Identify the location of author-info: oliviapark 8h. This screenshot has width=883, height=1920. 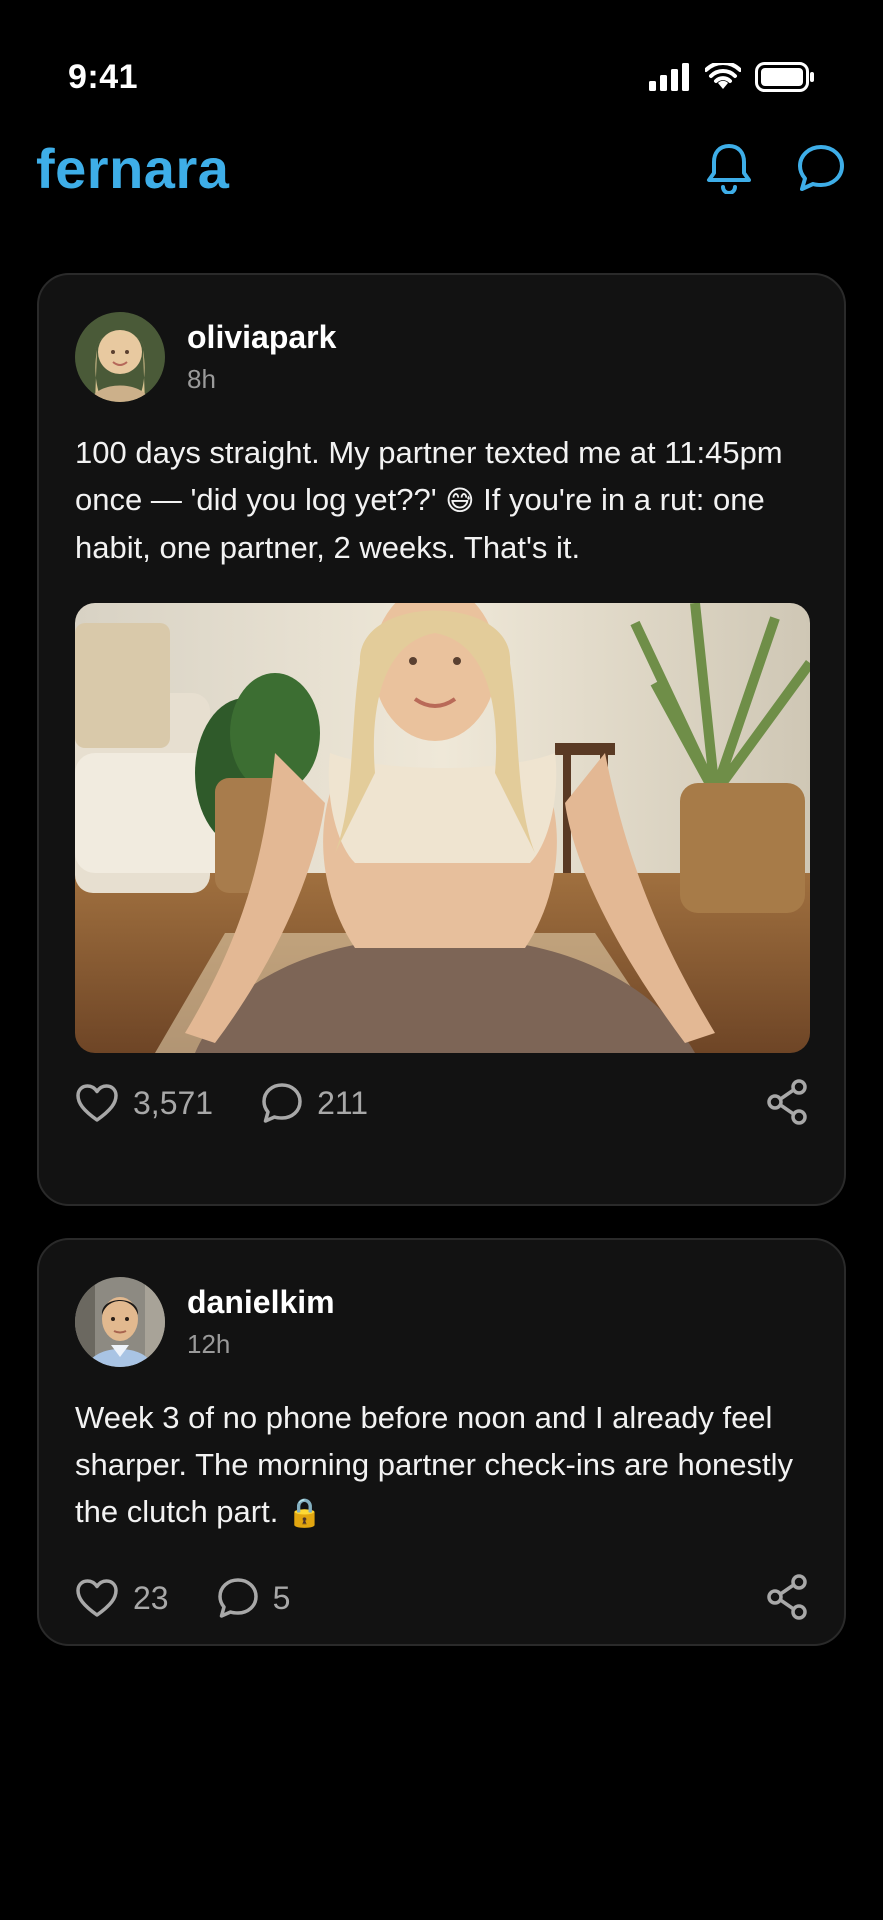
(261, 357).